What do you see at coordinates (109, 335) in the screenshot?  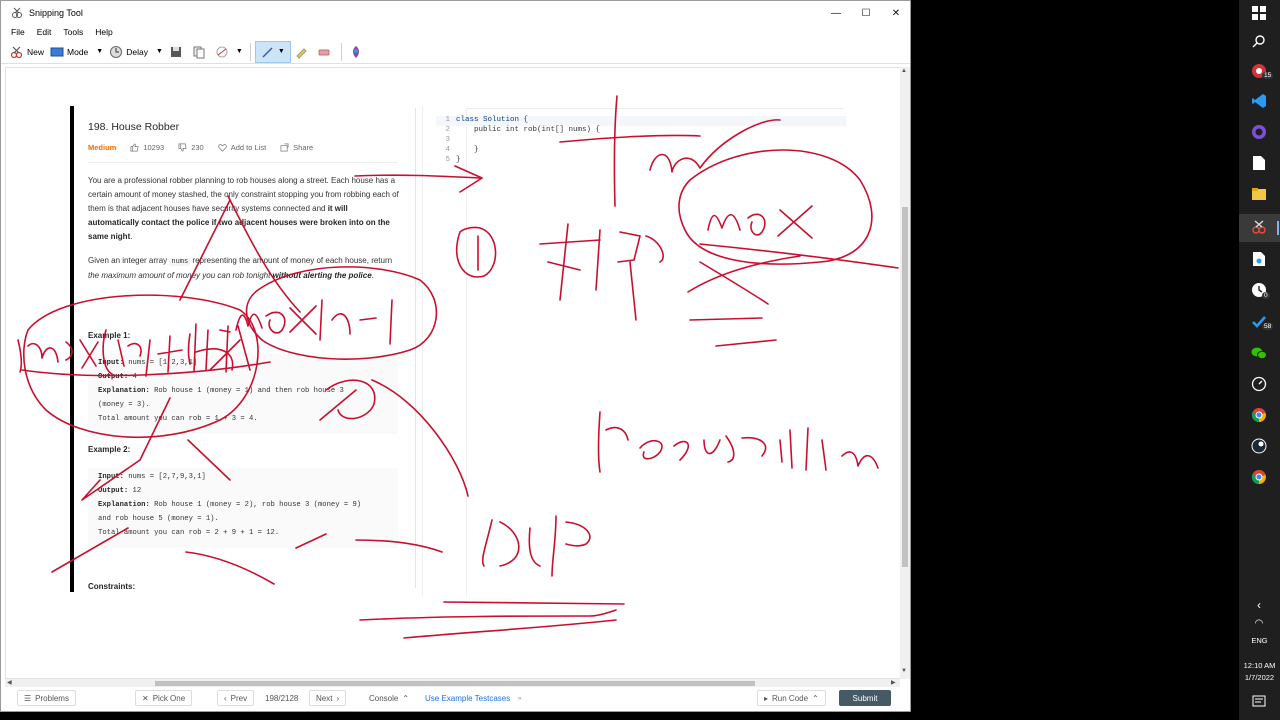 I see `example-1-title: Example 1:` at bounding box center [109, 335].